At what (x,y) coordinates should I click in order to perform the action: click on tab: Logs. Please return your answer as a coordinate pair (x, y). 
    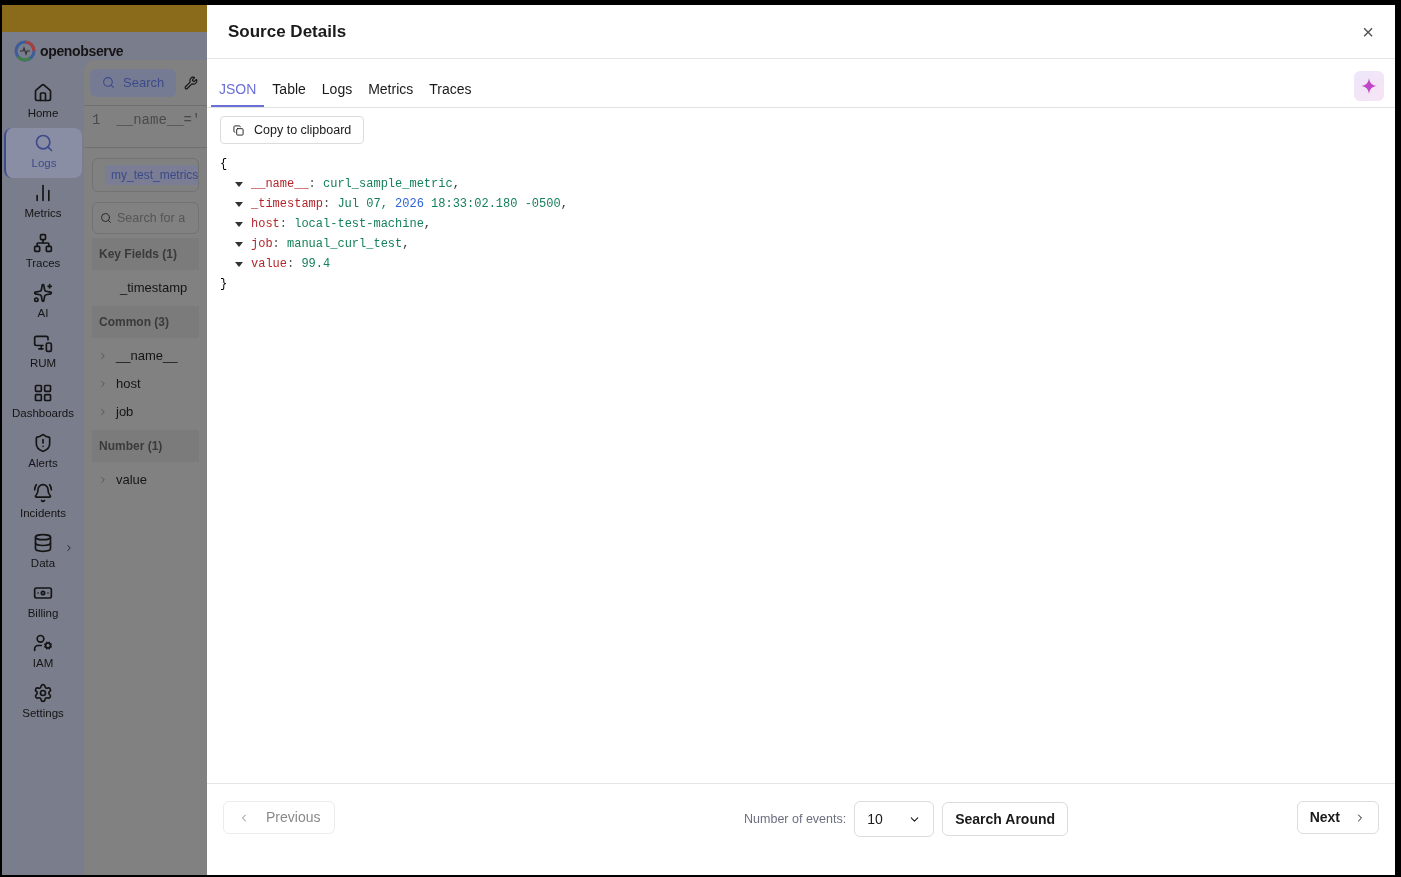
    Looking at the image, I should click on (337, 90).